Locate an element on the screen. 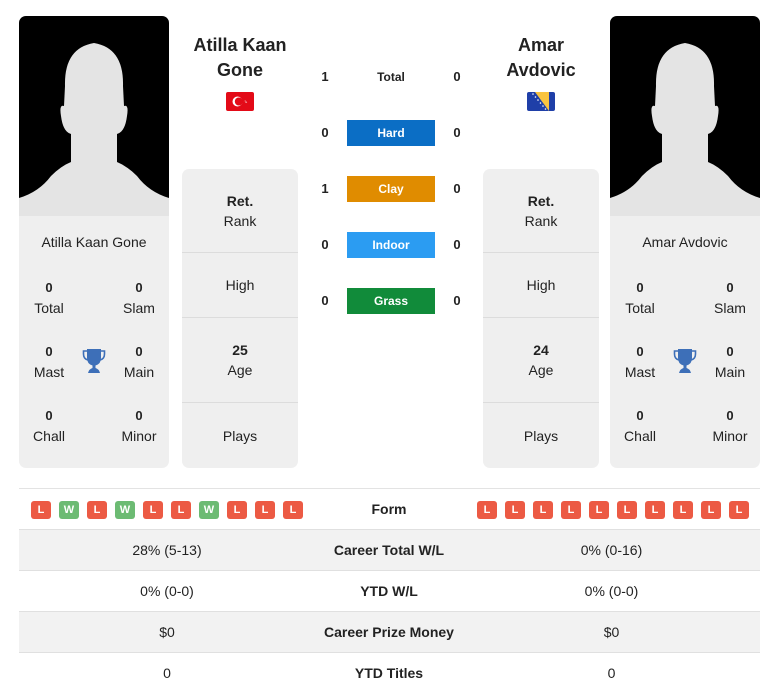 This screenshot has width=779, height=699. titles-chall-left: 0 Chall is located at coordinates (49, 426).